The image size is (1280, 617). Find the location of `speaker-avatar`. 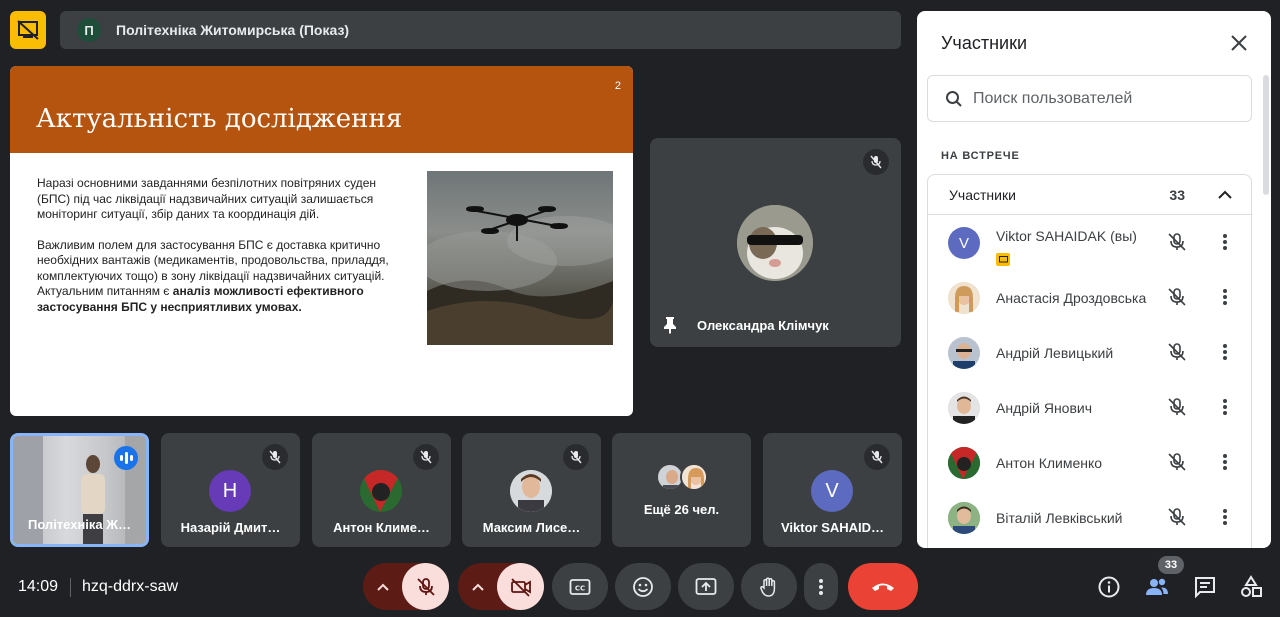

speaker-avatar is located at coordinates (775, 243).